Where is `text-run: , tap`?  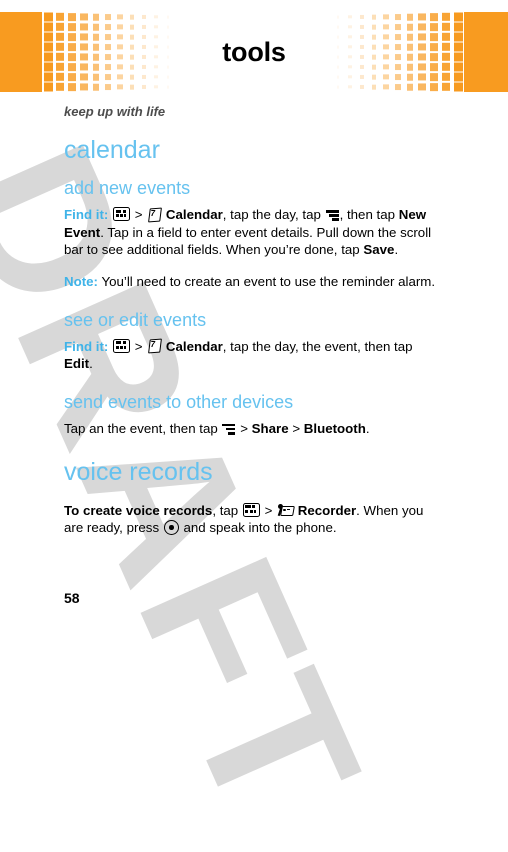 text-run: , tap is located at coordinates (225, 510).